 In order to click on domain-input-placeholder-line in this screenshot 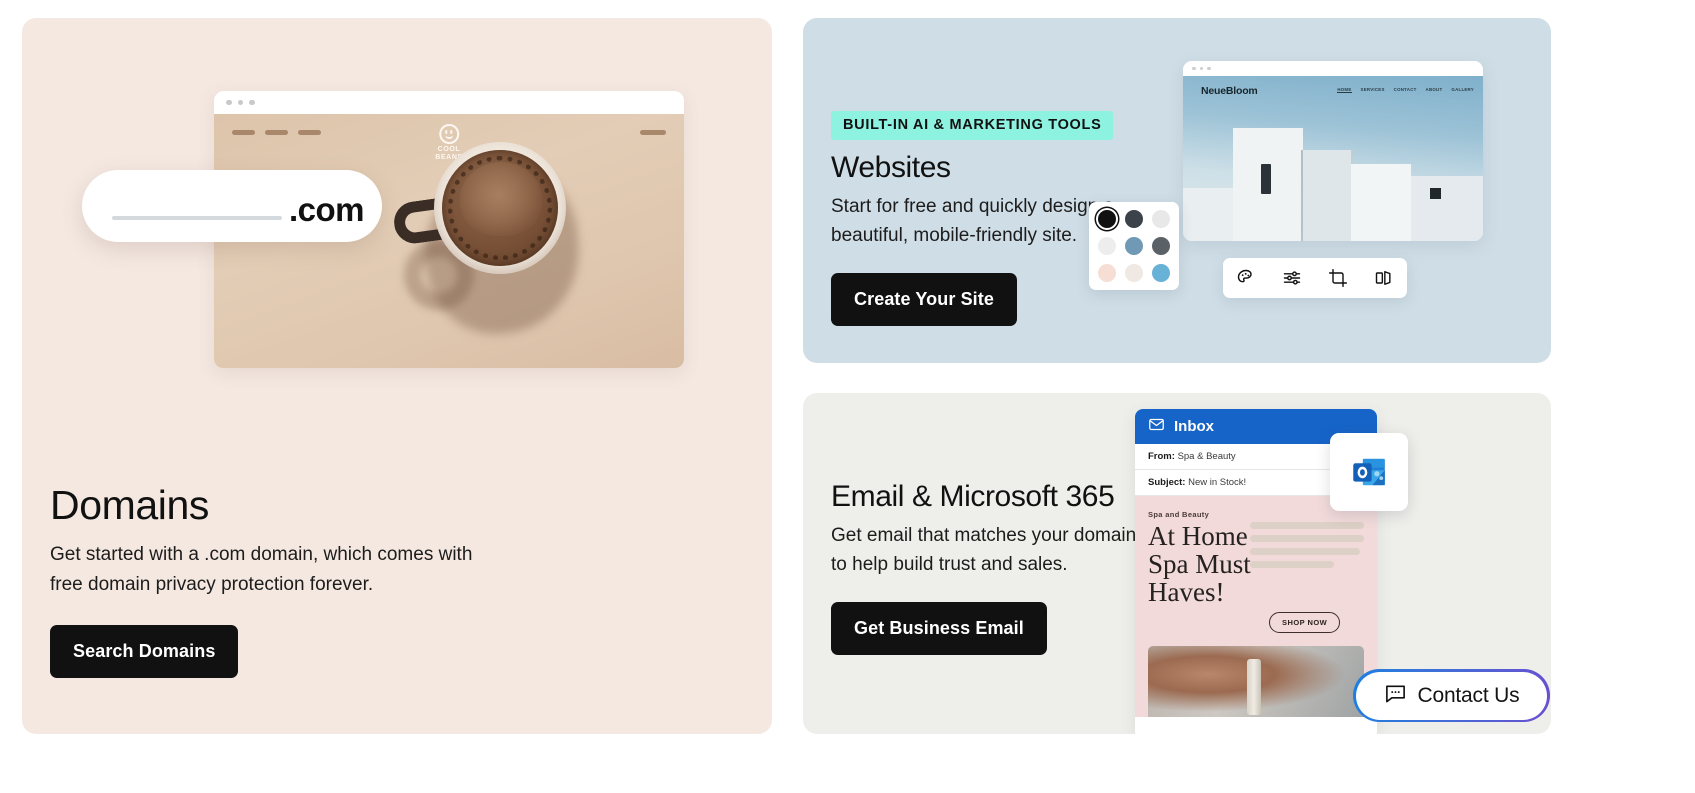, I will do `click(197, 217)`.